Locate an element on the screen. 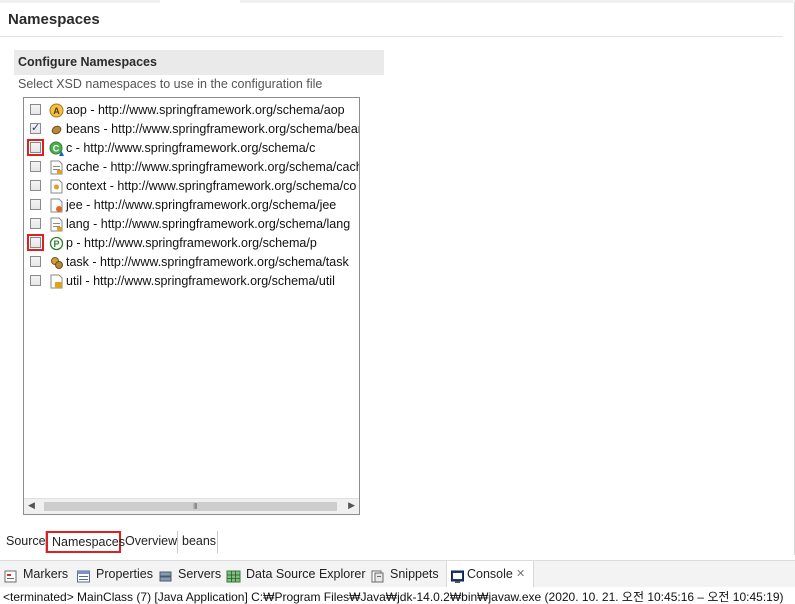 Image resolution: width=795 pixels, height=604 pixels. title-divider is located at coordinates (391, 36).